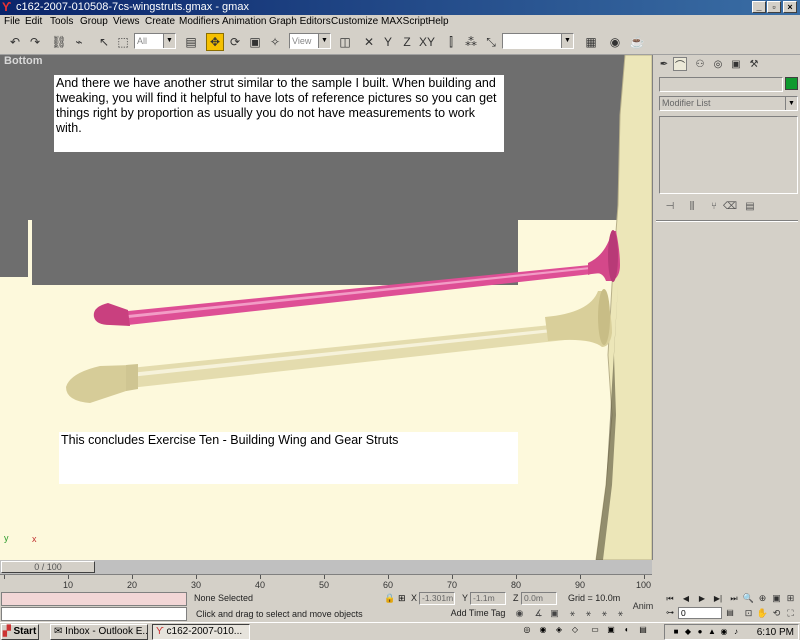 This screenshot has width=800, height=640. What do you see at coordinates (491, 42) in the screenshot?
I see `align-icon: ⤡` at bounding box center [491, 42].